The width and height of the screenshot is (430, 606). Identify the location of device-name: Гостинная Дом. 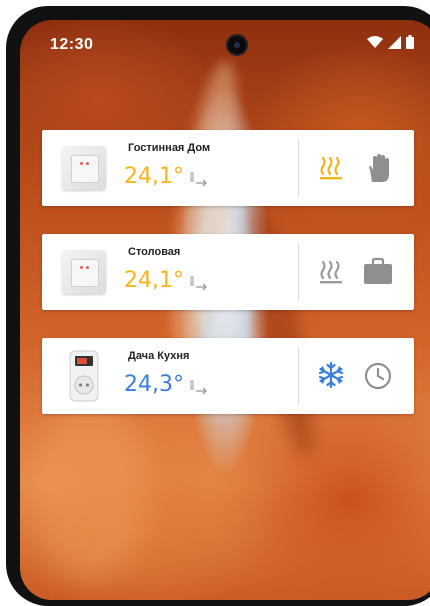
(169, 148).